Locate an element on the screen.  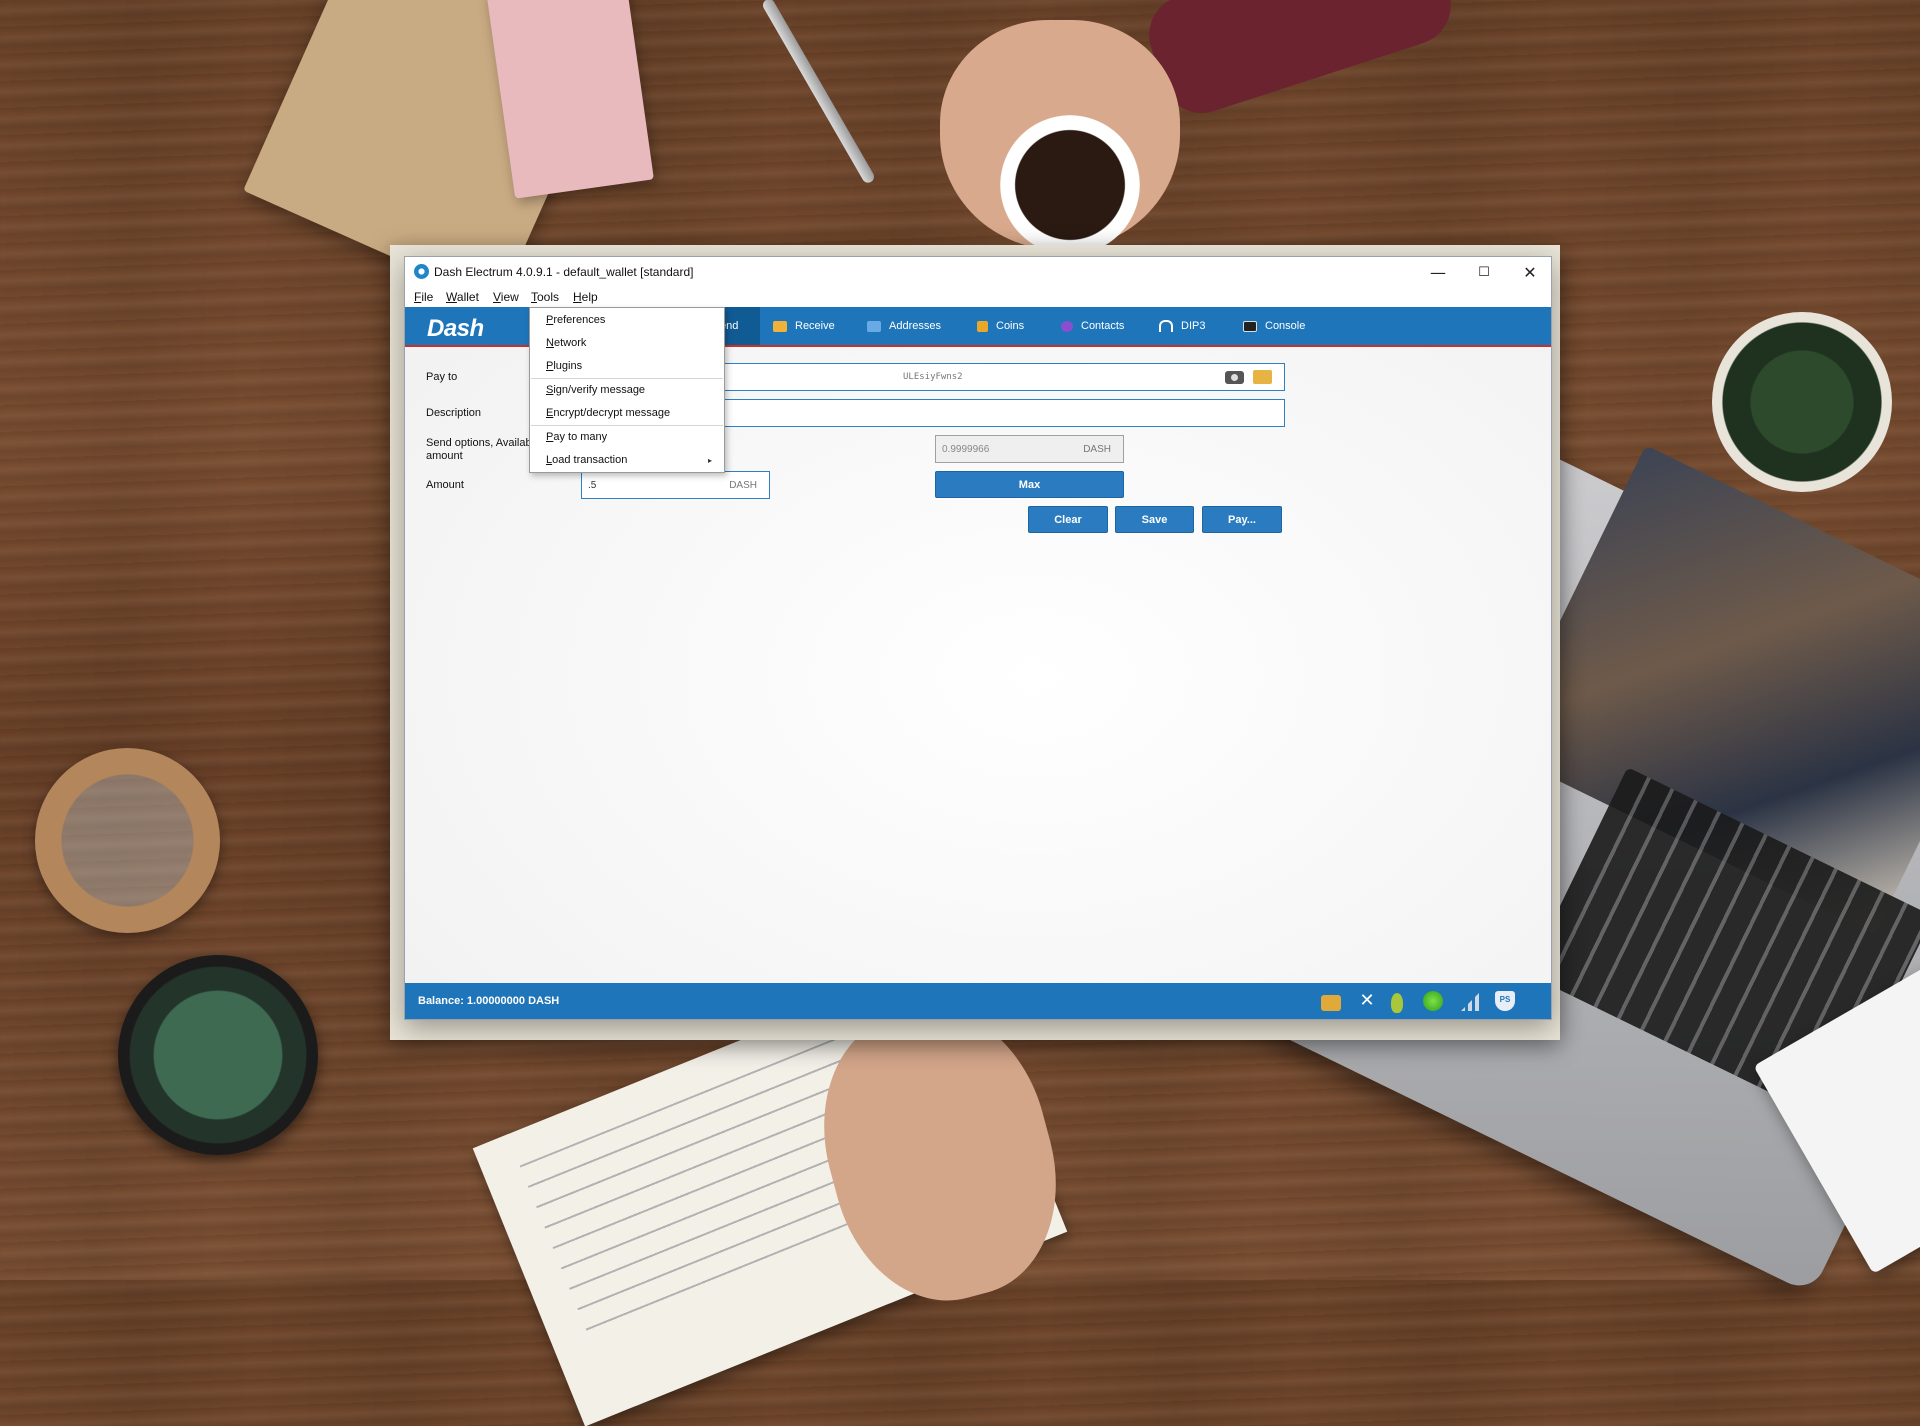
addresses-icon is located at coordinates (874, 326).